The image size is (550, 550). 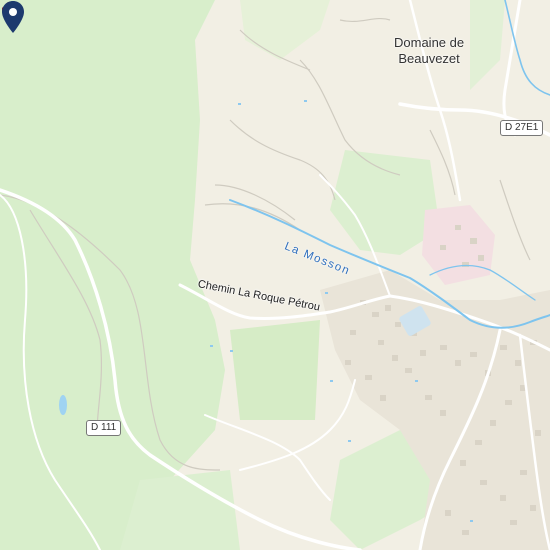 I want to click on place-label-domaine-de-beauvezet: Domaine de Beauvezet, so click(x=429, y=51).